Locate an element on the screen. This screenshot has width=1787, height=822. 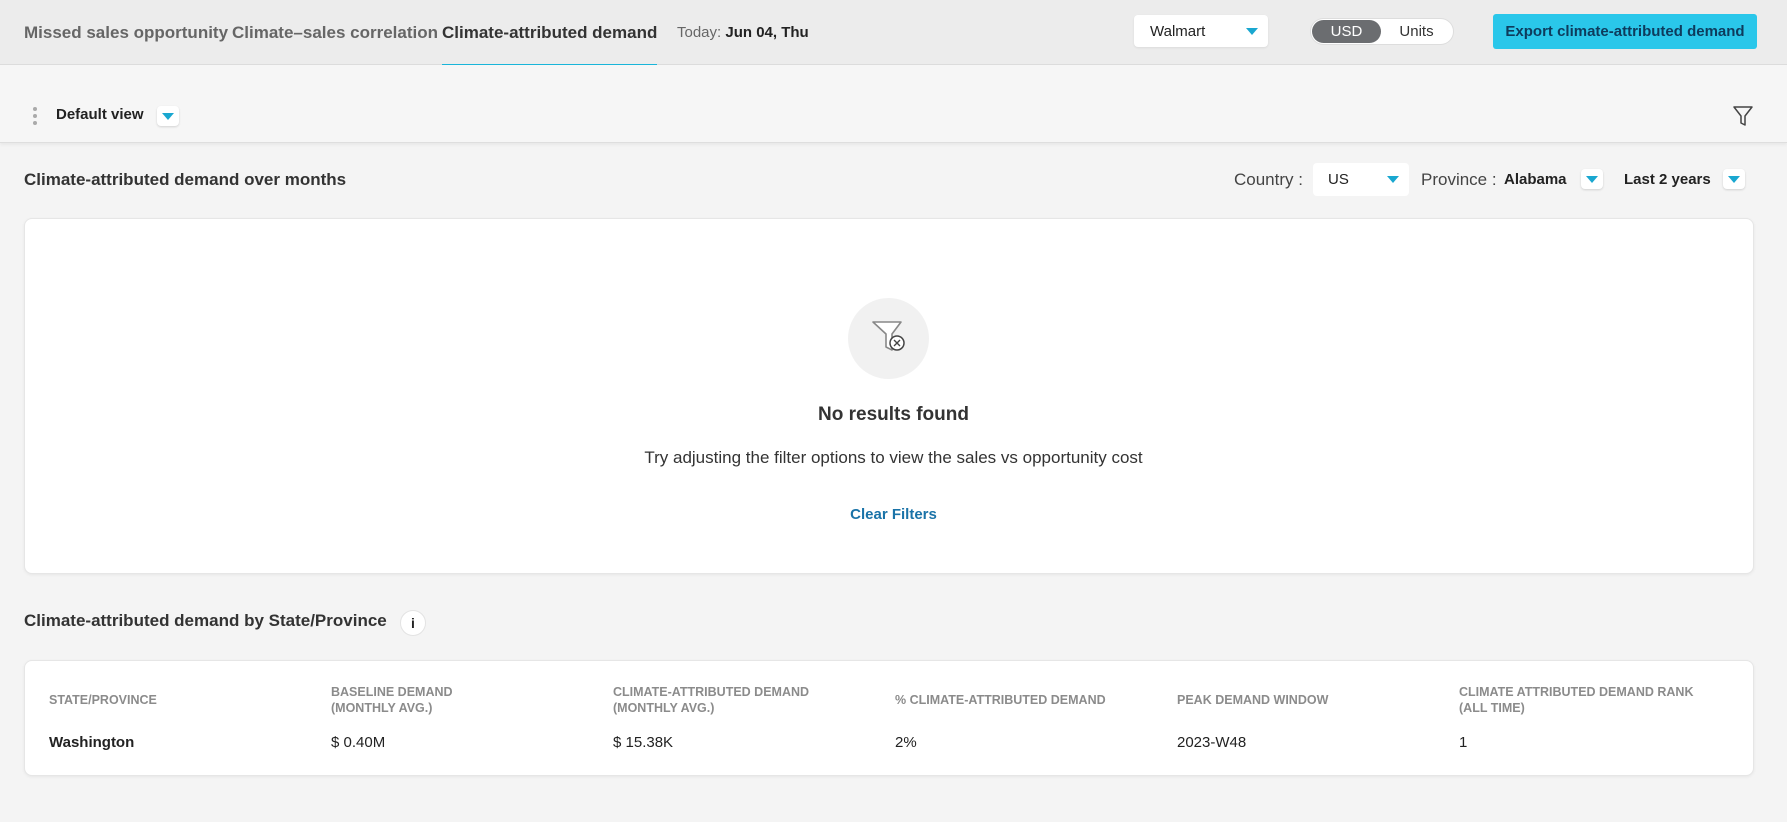
column-header-percent-climate-demand: % CLIMATE-ATTRIBUTED DEMAND is located at coordinates (1015, 700).